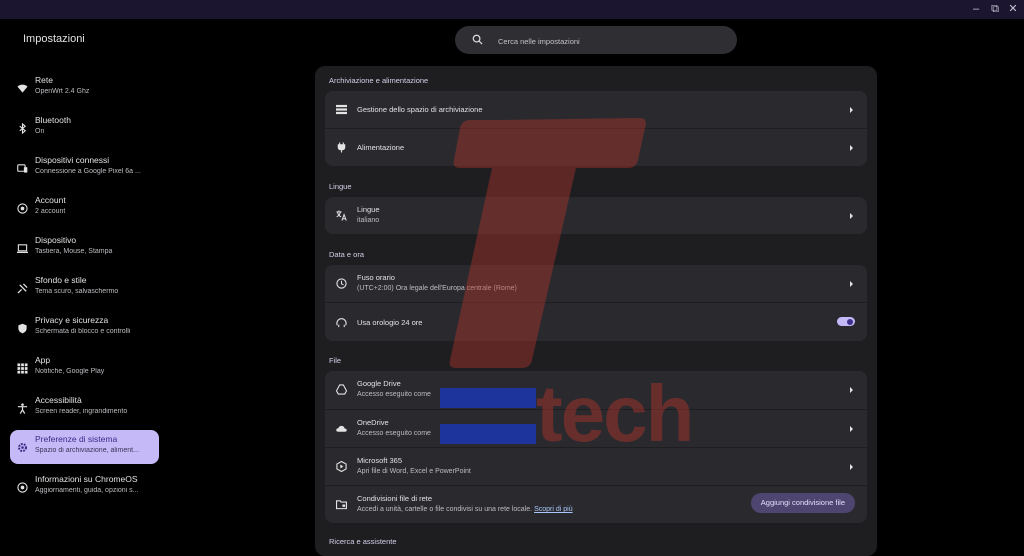  Describe the element at coordinates (477, 39) in the screenshot. I see `search-icon` at that location.